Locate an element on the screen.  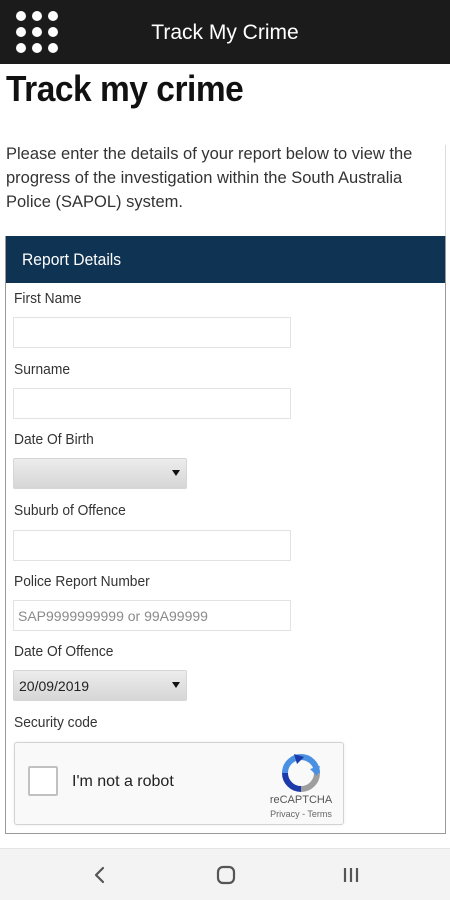
first-name-label: First Name is located at coordinates (48, 298).